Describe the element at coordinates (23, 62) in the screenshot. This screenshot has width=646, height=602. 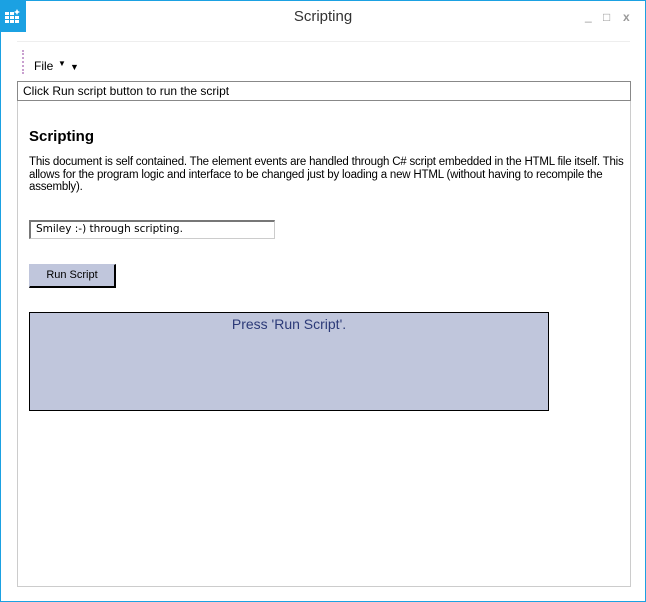
I see `toolbar-grip` at that location.